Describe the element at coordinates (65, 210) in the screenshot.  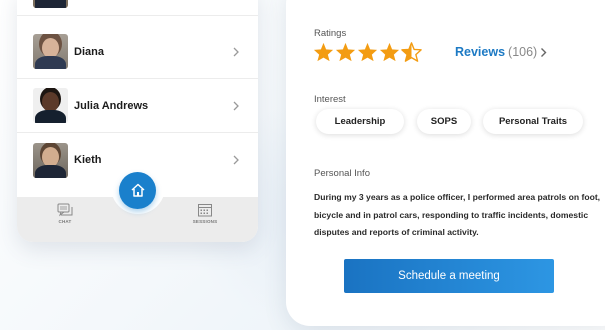
I see `chat-icon` at that location.